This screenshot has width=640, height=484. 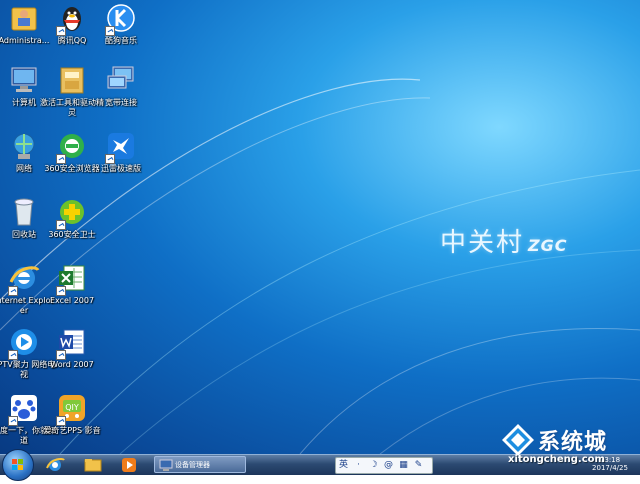 I want to click on desktop-icon-iqiyi-pps: QIY 爱奇艺PPS 影音, so click(x=72, y=423).